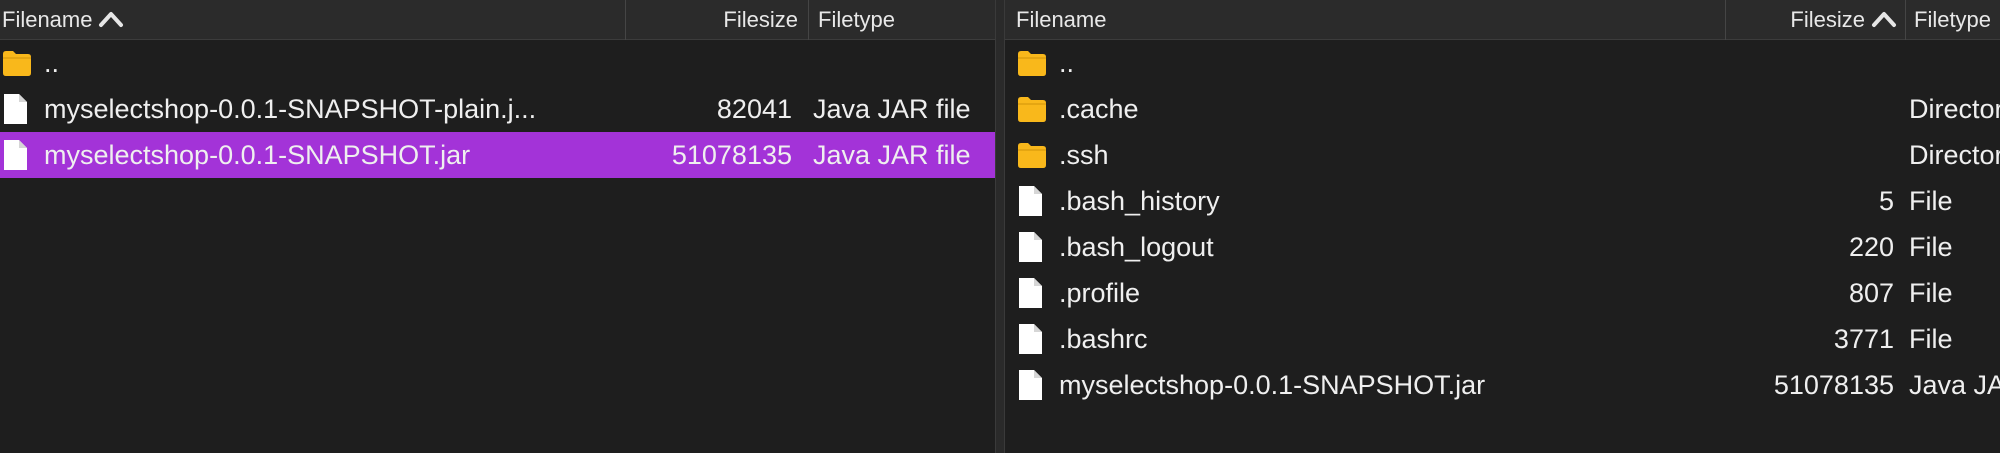  What do you see at coordinates (1502, 109) in the screenshot?
I see `file-row: .cache Directory` at bounding box center [1502, 109].